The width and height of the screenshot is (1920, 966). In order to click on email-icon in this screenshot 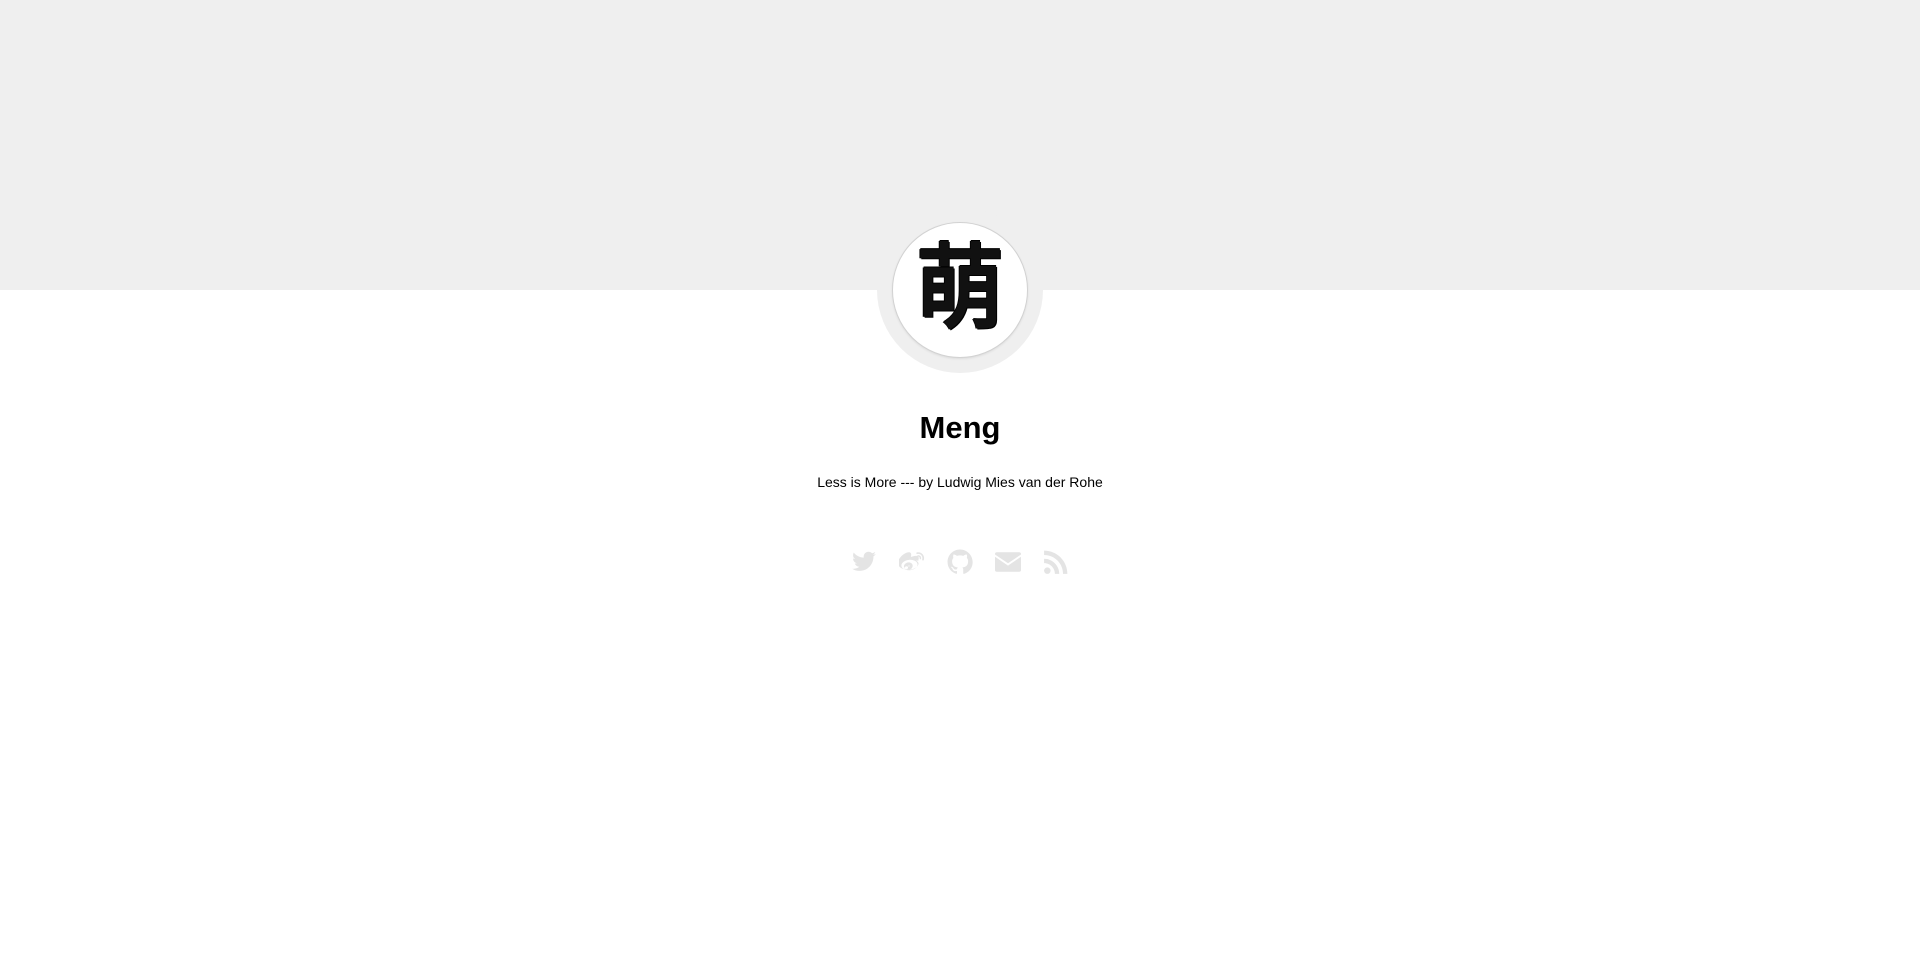, I will do `click(1008, 562)`.